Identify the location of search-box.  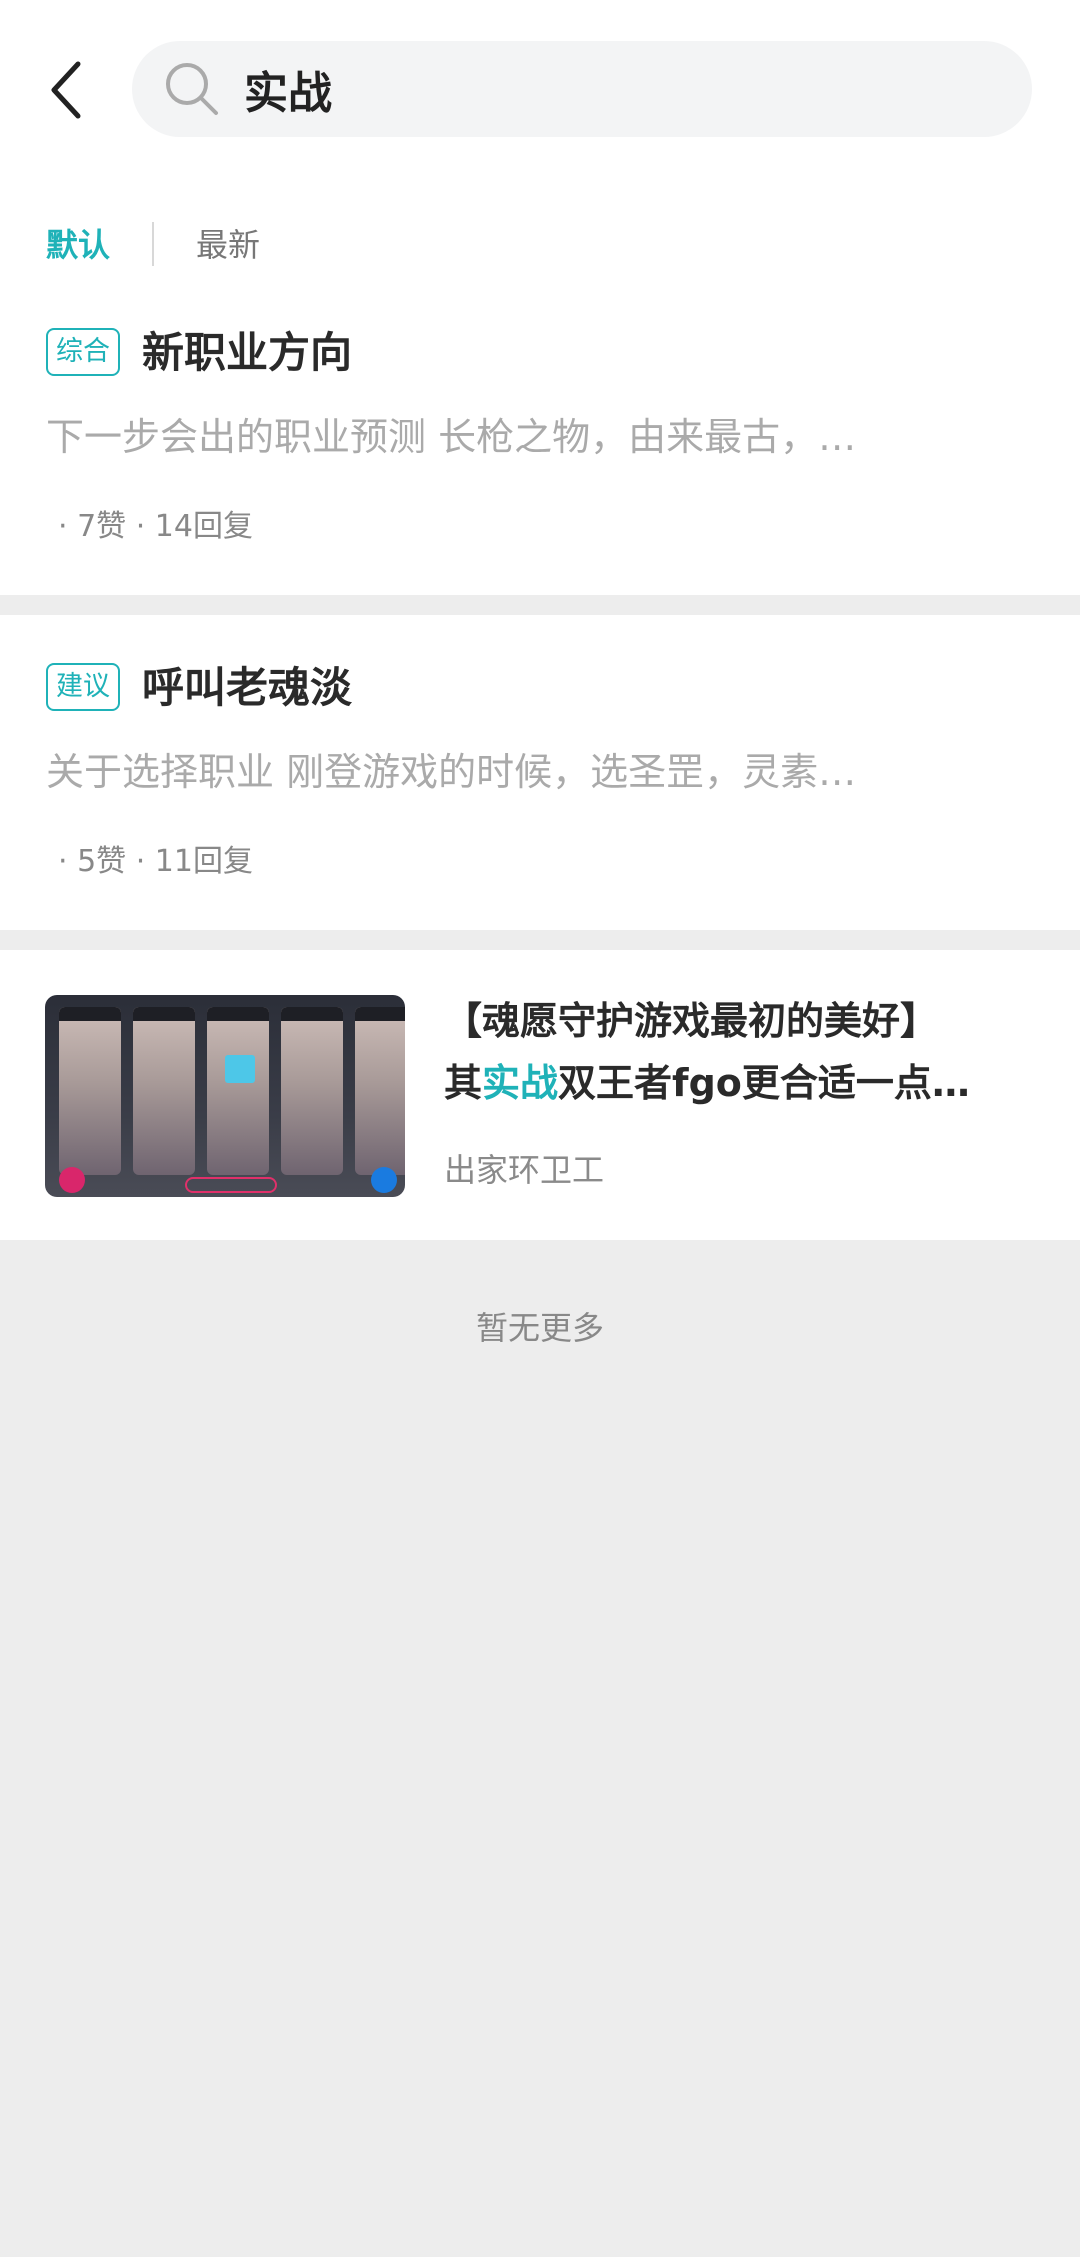
(582, 89).